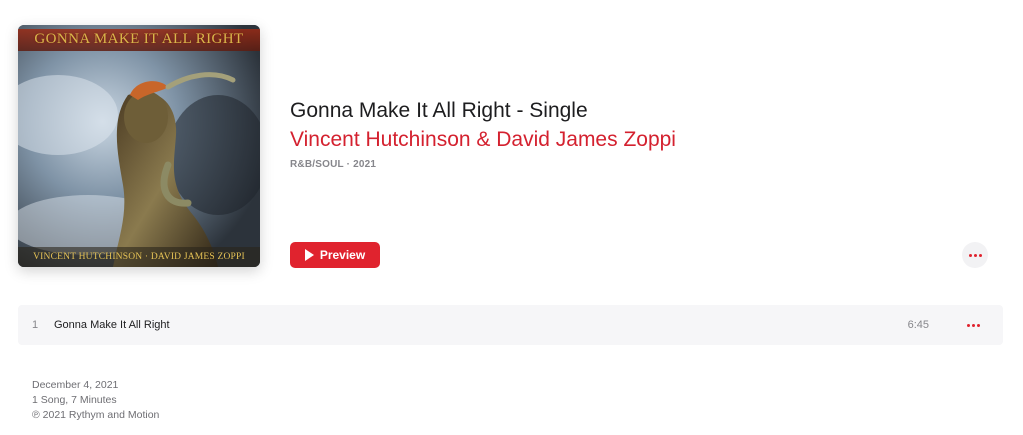 The height and width of the screenshot is (435, 1023). What do you see at coordinates (439, 110) in the screenshot?
I see `album-title: Gonna Make It All Right - Single` at bounding box center [439, 110].